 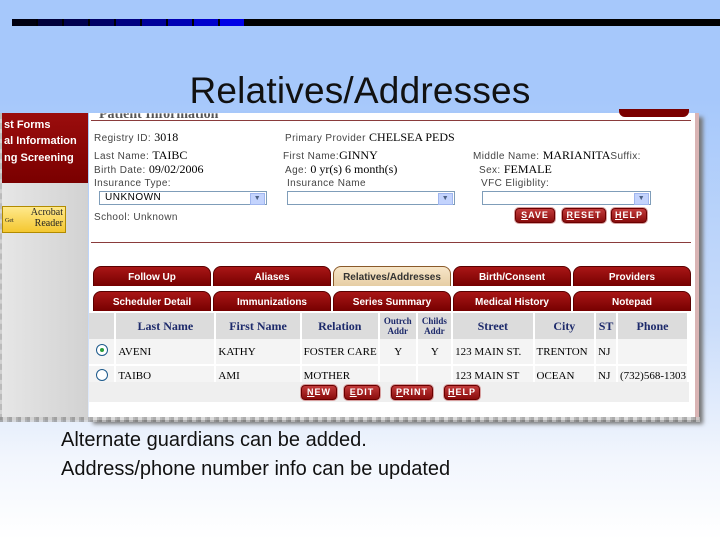 I want to click on table-actions: NEW EDIT PRINT HELP, so click(x=389, y=392).